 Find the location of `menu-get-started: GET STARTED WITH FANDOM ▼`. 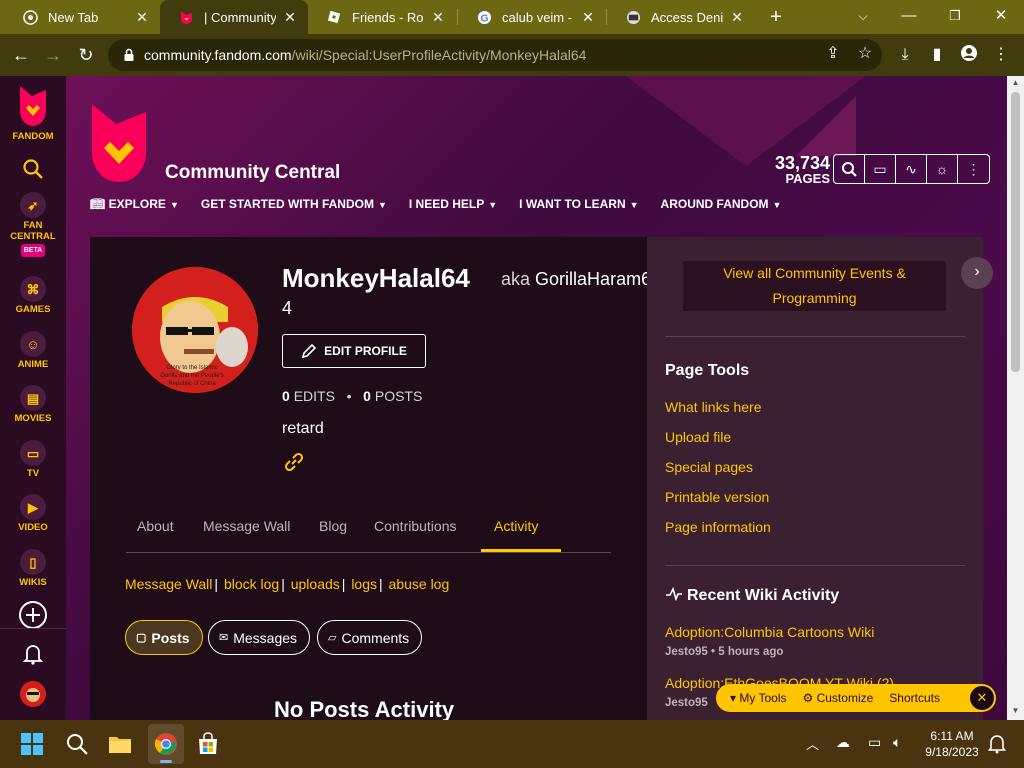

menu-get-started: GET STARTED WITH FANDOM ▼ is located at coordinates (294, 204).